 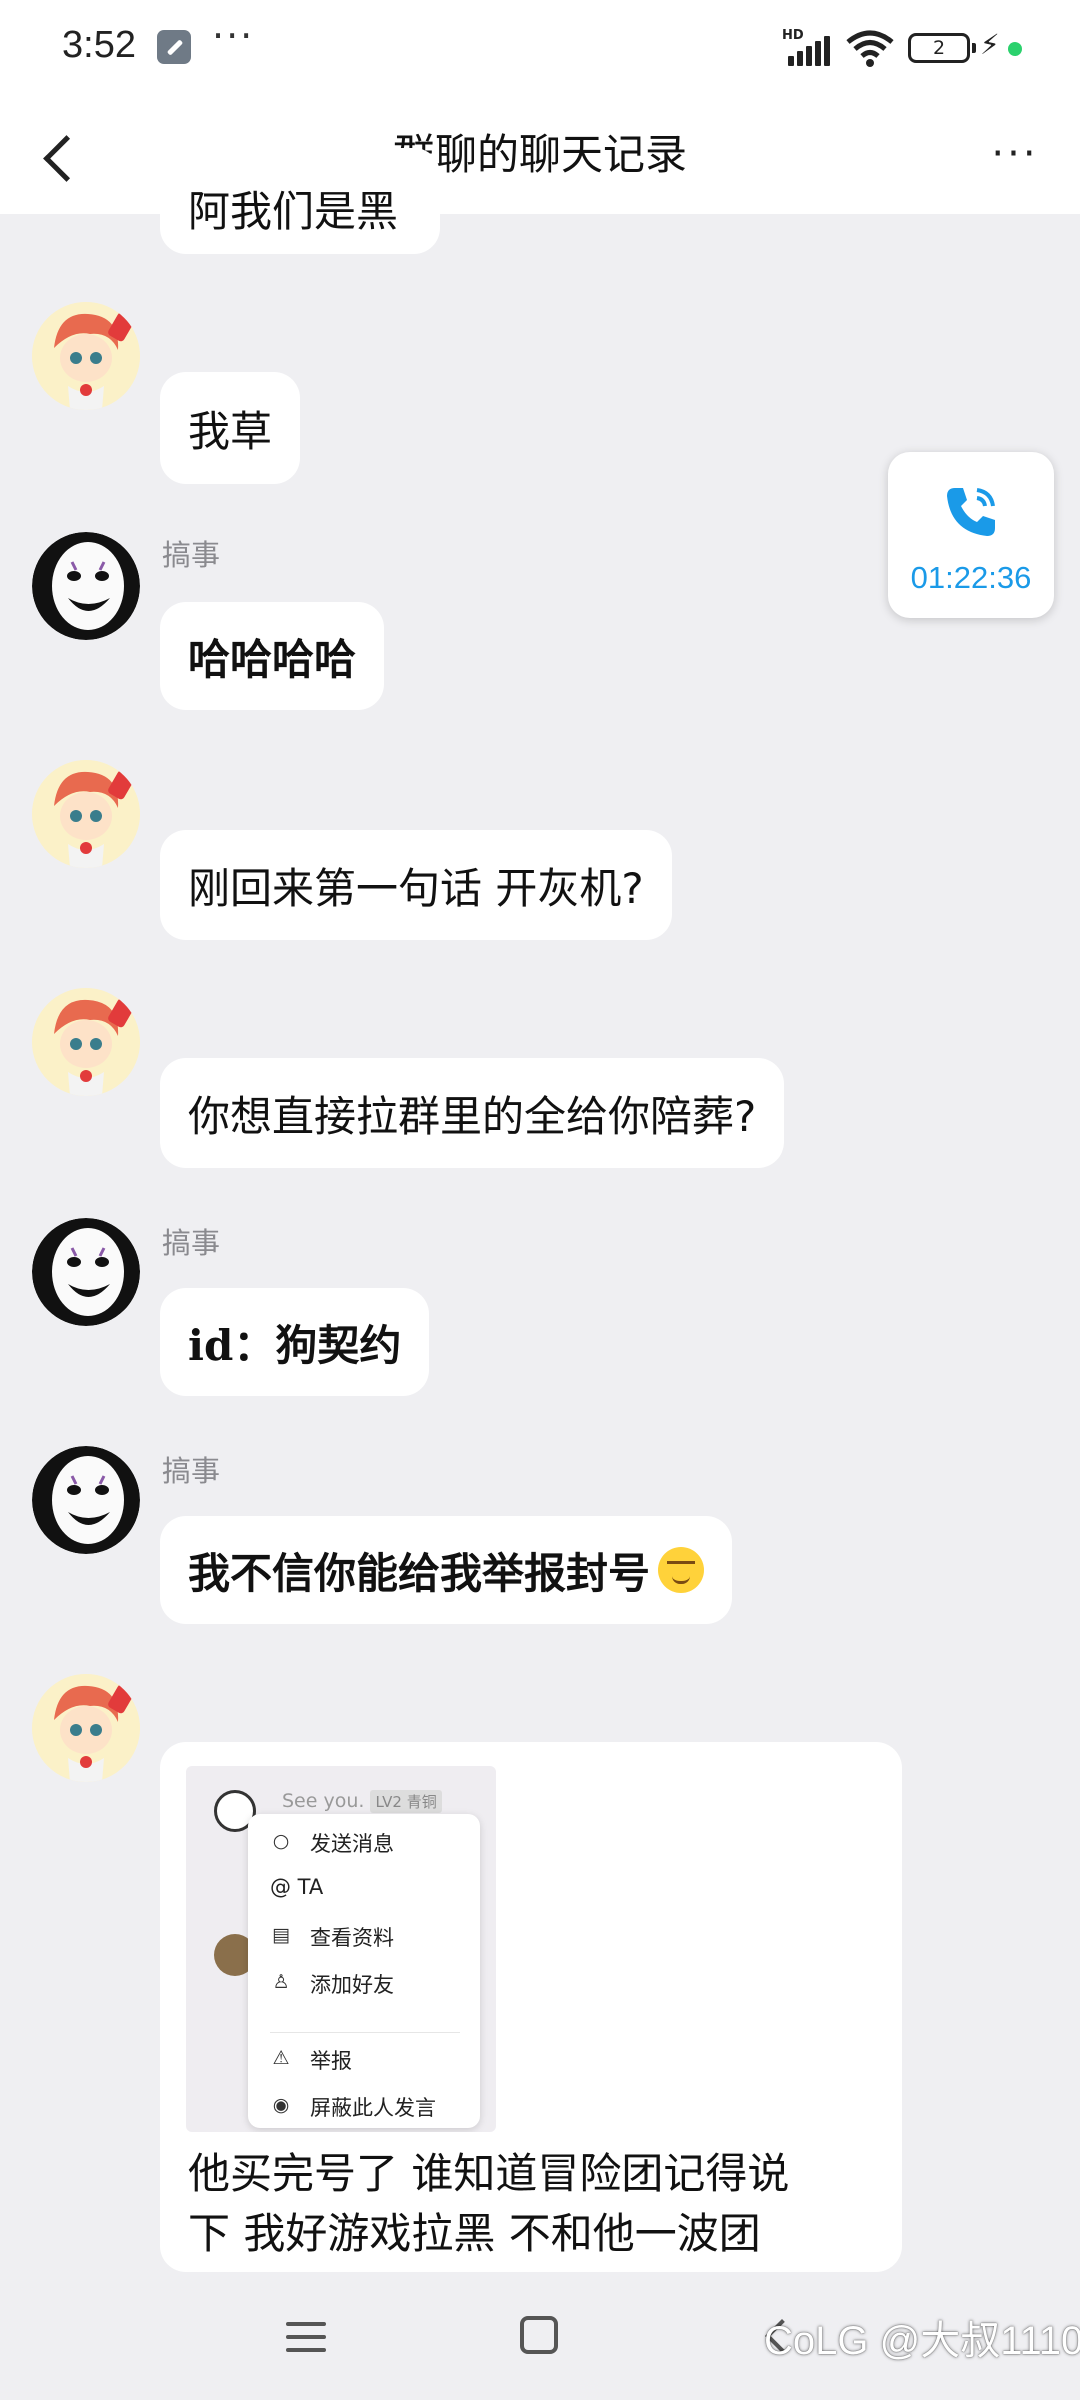 I want to click on message-bubble: id：狗契约, so click(x=295, y=1342).